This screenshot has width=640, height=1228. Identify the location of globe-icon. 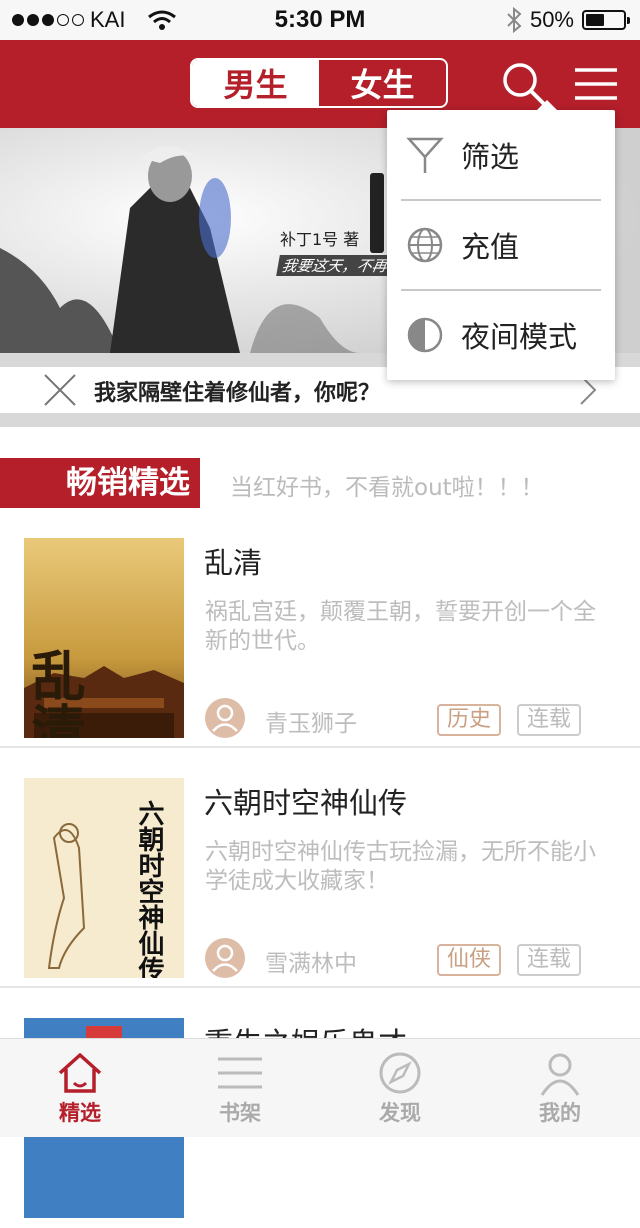
(425, 245).